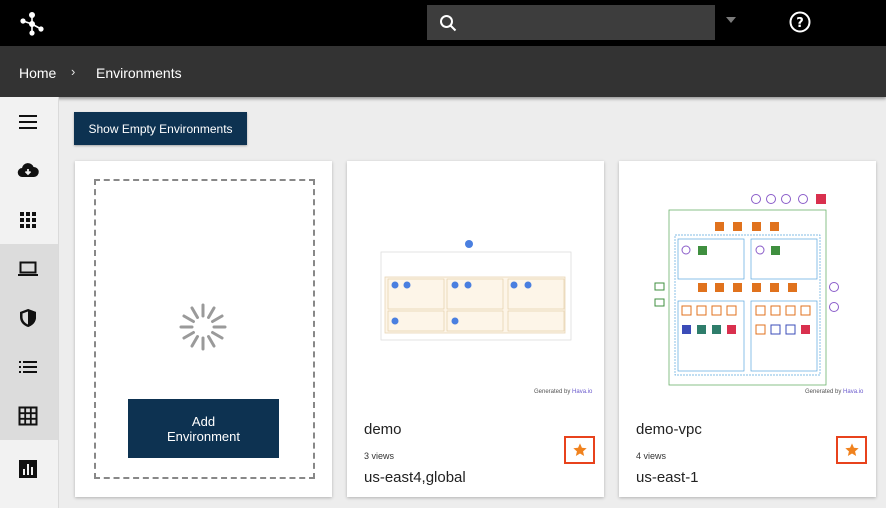 This screenshot has height=508, width=886. I want to click on search-input, so click(587, 22).